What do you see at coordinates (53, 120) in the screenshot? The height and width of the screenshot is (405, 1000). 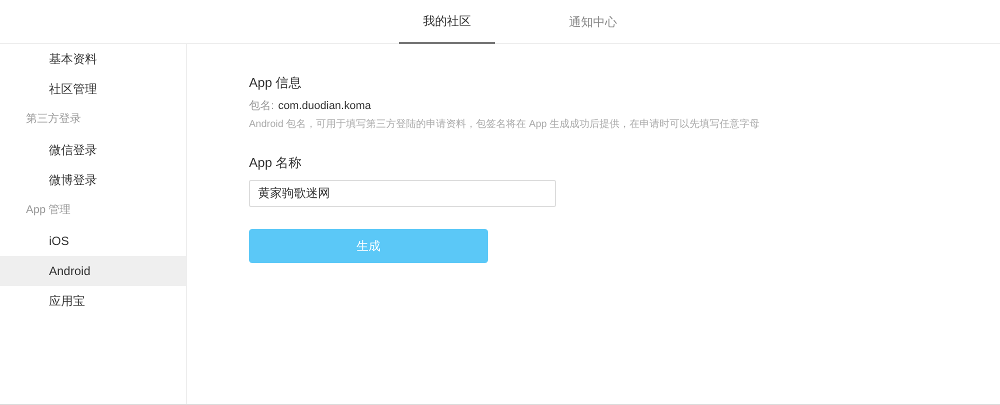 I see `sidebar-group-label: 第三方登录` at bounding box center [53, 120].